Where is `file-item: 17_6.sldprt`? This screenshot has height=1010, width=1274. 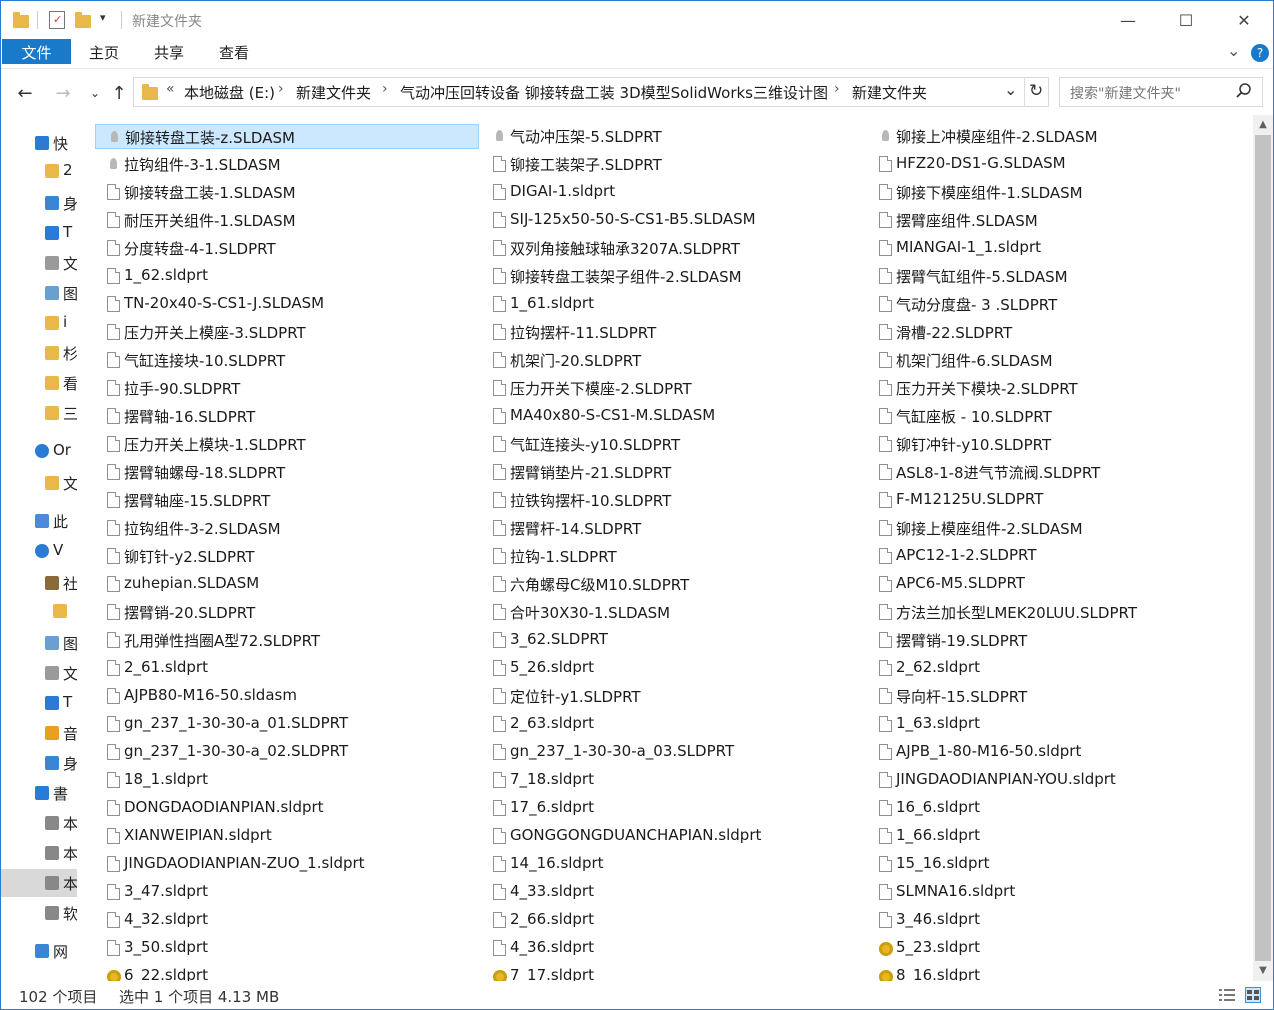
file-item: 17_6.sldprt is located at coordinates (673, 808).